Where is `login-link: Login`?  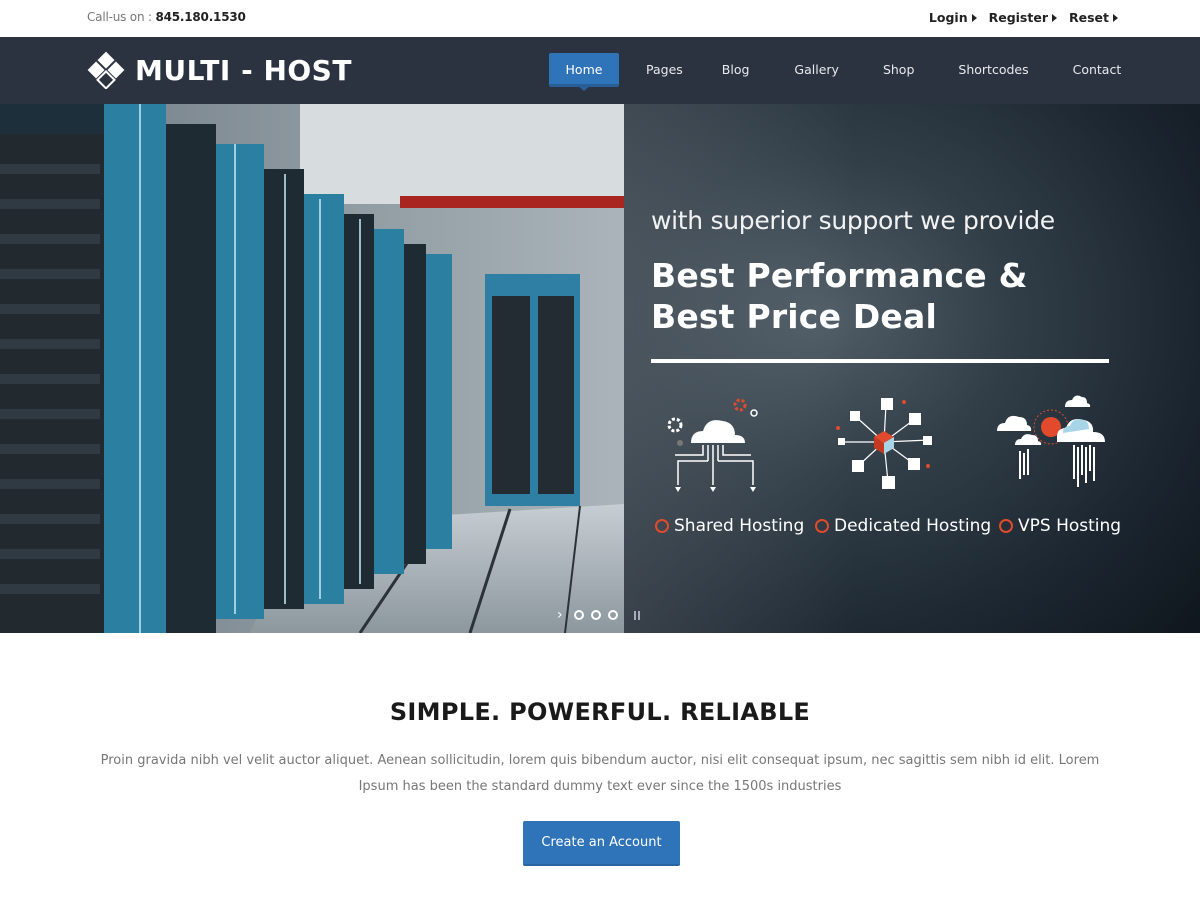 login-link: Login is located at coordinates (953, 17).